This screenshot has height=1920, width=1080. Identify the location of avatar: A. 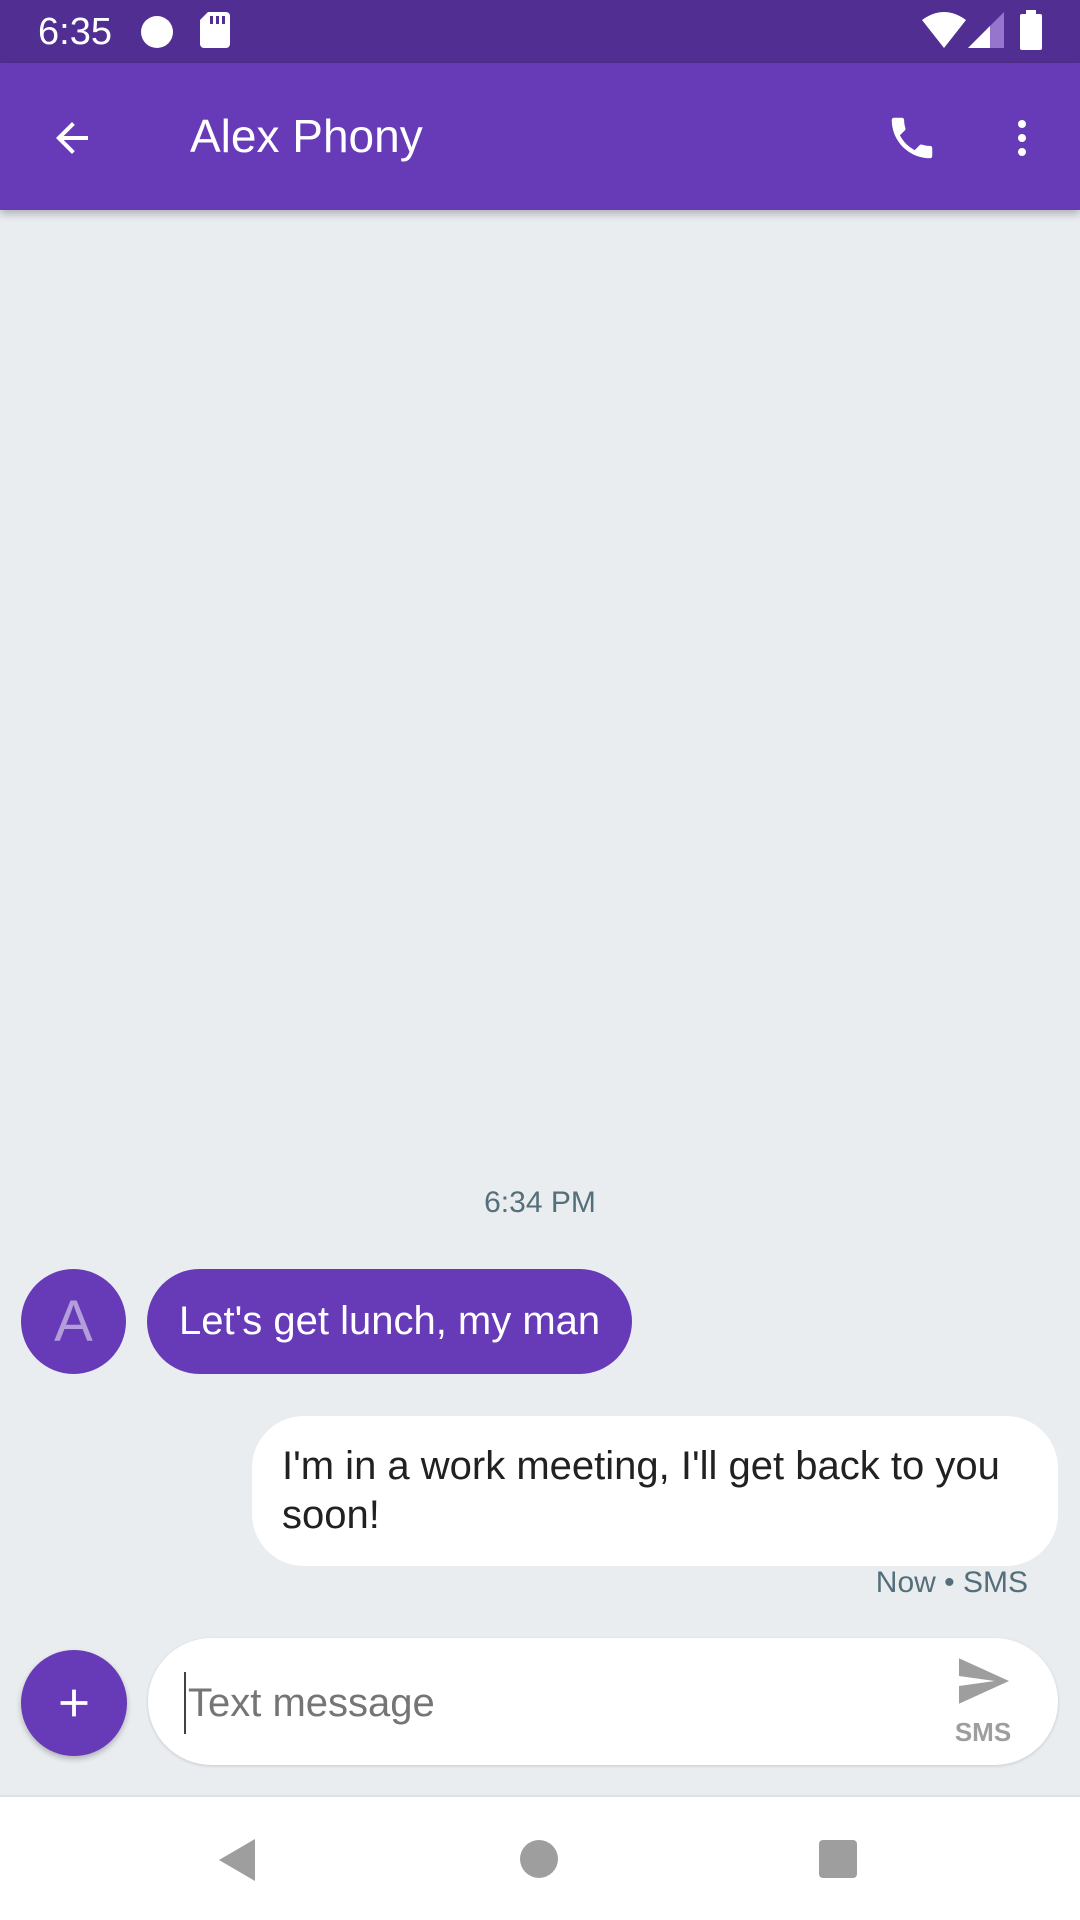
(73, 1321).